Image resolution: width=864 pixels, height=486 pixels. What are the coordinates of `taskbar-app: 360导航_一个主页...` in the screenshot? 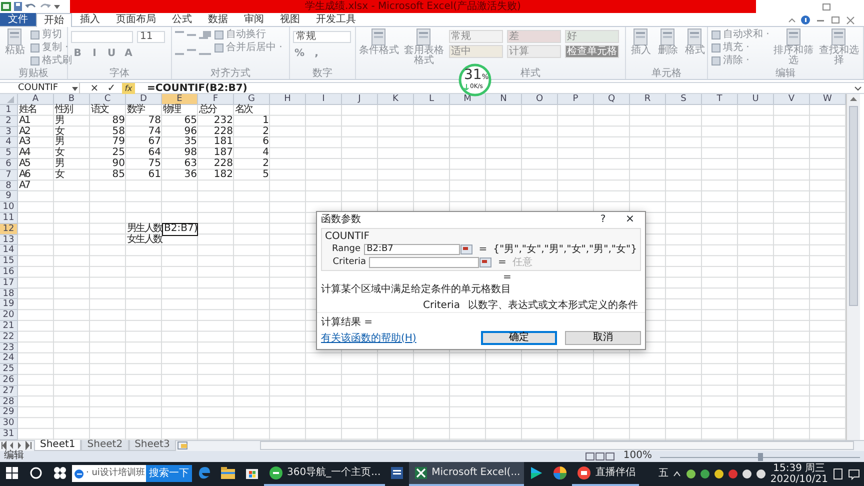 It's located at (324, 474).